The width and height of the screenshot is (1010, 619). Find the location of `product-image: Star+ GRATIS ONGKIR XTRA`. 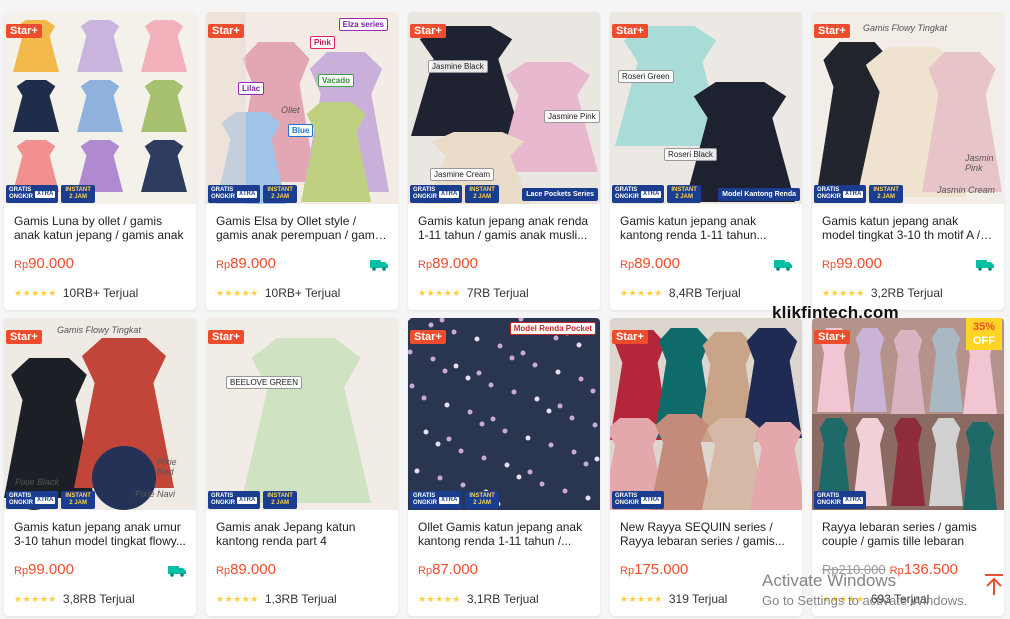

product-image: Star+ GRATIS ONGKIR XTRA is located at coordinates (706, 414).